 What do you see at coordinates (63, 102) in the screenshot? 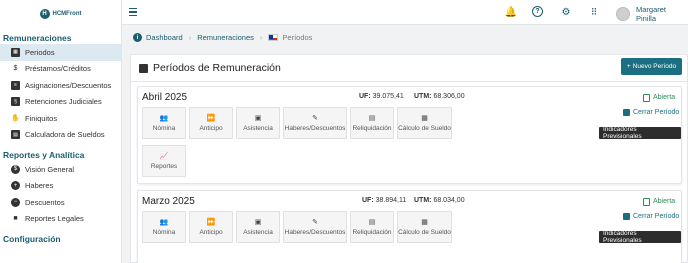
I see `sidebar-item-label: Retenciones Judiciales` at bounding box center [63, 102].